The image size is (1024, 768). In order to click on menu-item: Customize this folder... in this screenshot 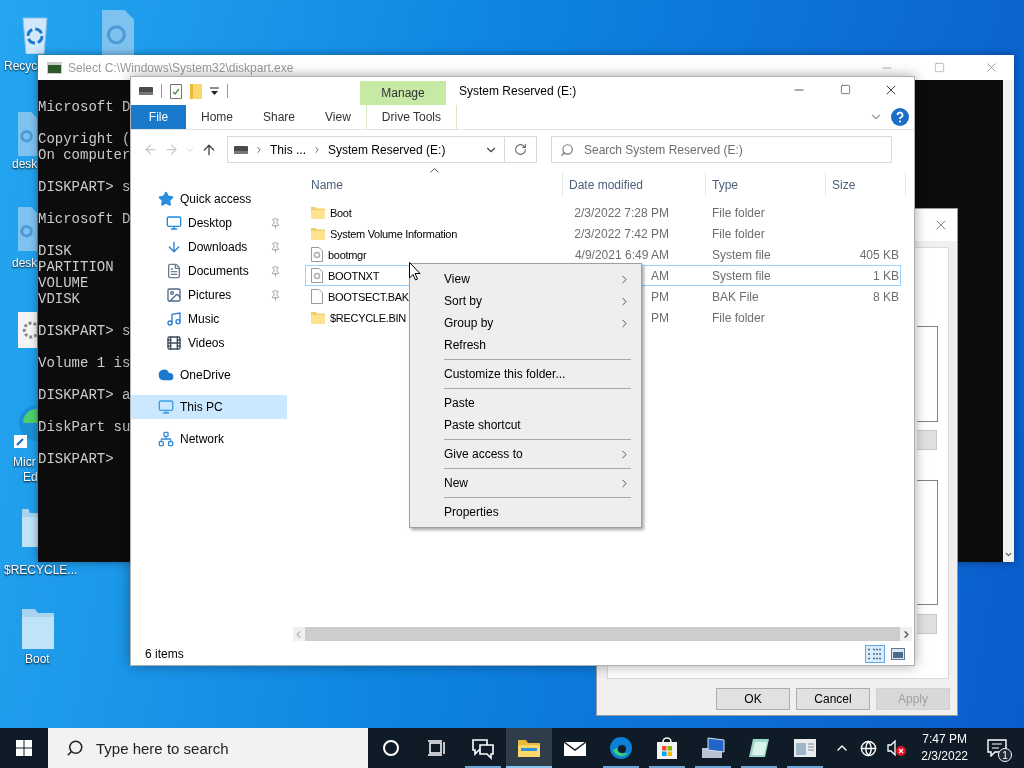, I will do `click(525, 374)`.